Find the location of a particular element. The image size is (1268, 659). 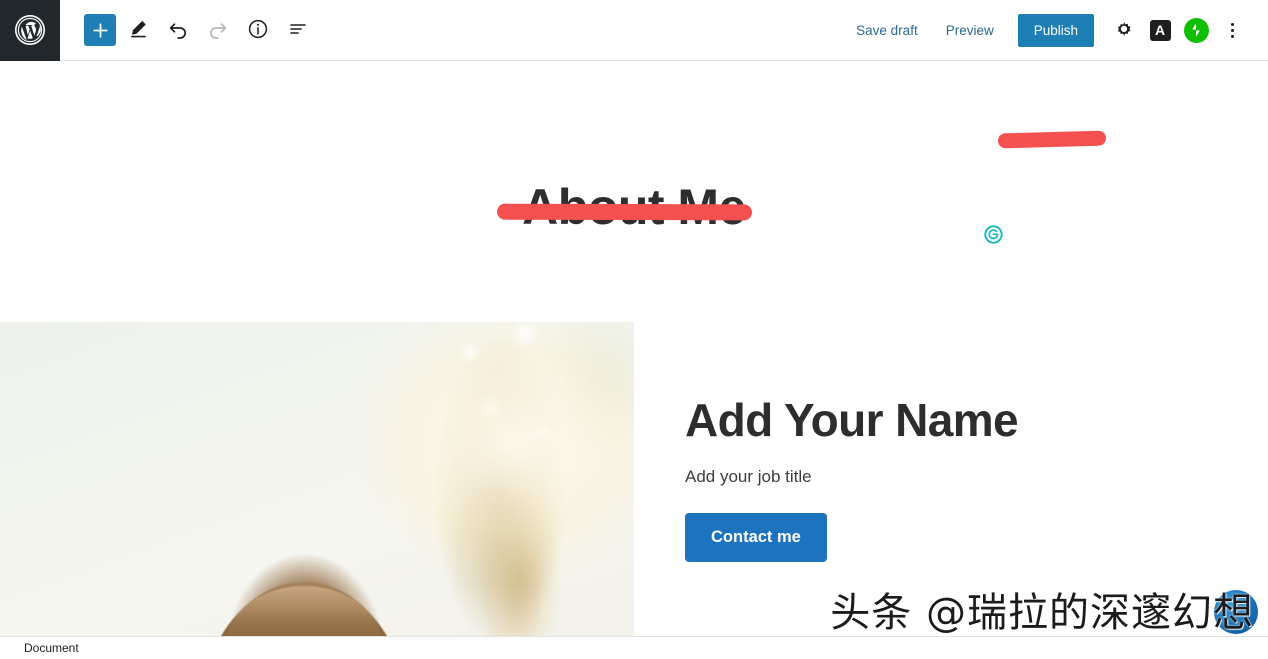

plus-icon is located at coordinates (100, 30).